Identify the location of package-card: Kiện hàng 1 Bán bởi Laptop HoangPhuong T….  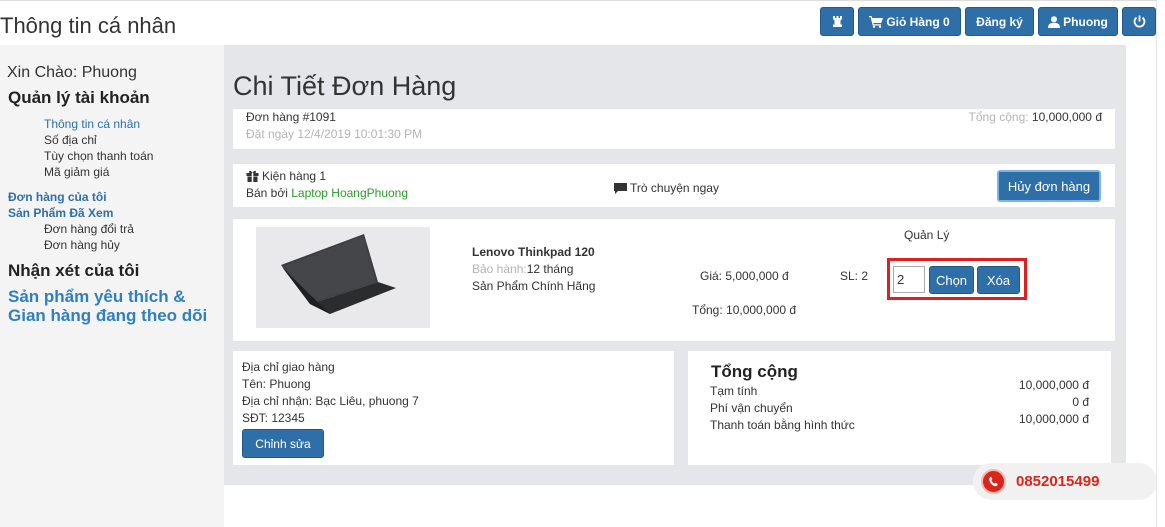
(674, 185).